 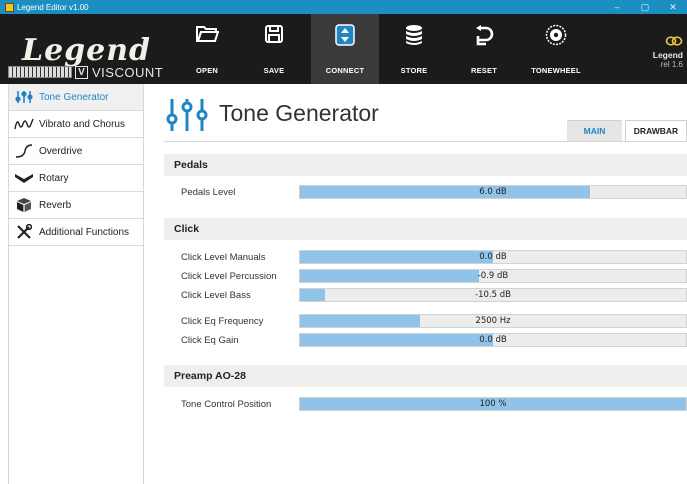 What do you see at coordinates (414, 35) in the screenshot?
I see `database-store-icon` at bounding box center [414, 35].